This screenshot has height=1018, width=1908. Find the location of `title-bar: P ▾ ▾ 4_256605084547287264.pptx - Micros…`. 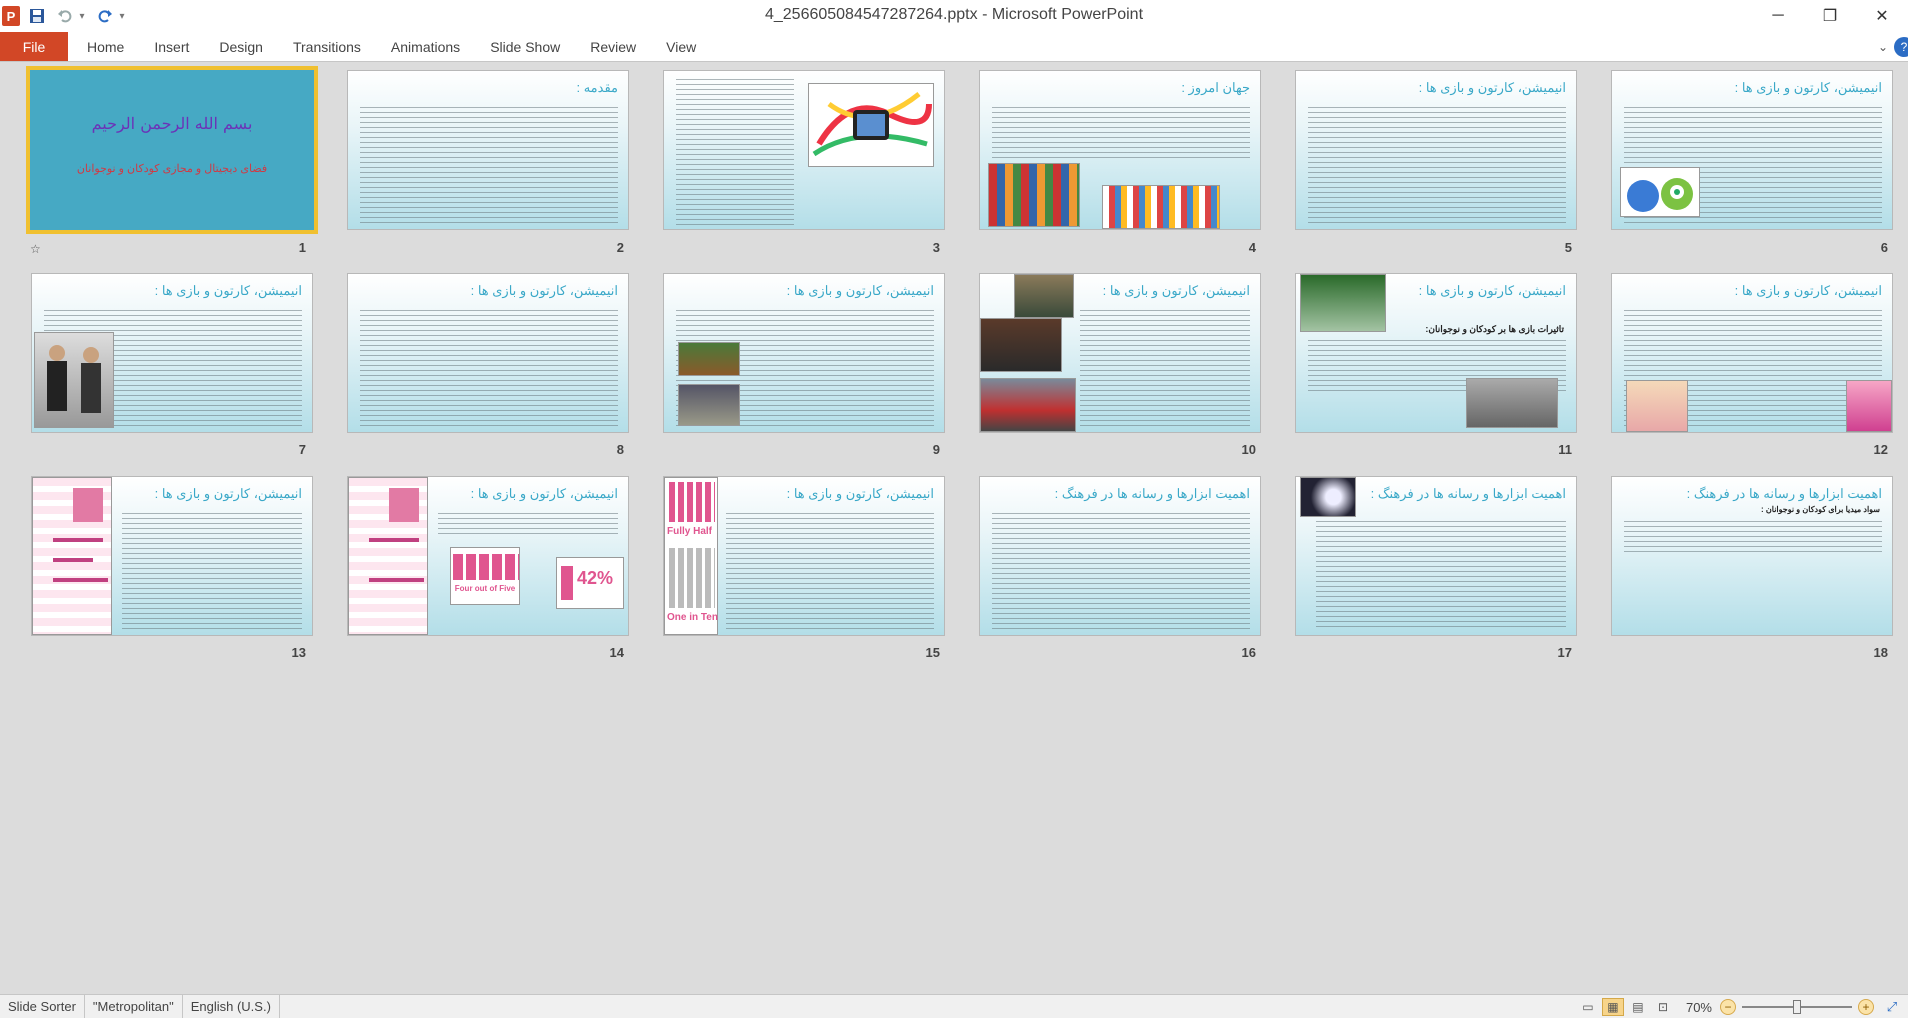

title-bar: P ▾ ▾ 4_256605084547287264.pptx - Micros… is located at coordinates (954, 16).